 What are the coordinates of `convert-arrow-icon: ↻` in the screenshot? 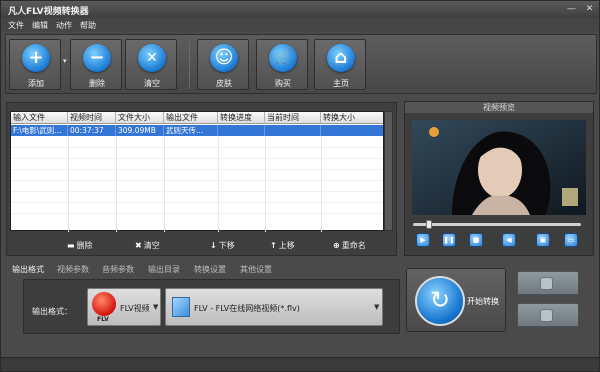 It's located at (440, 301).